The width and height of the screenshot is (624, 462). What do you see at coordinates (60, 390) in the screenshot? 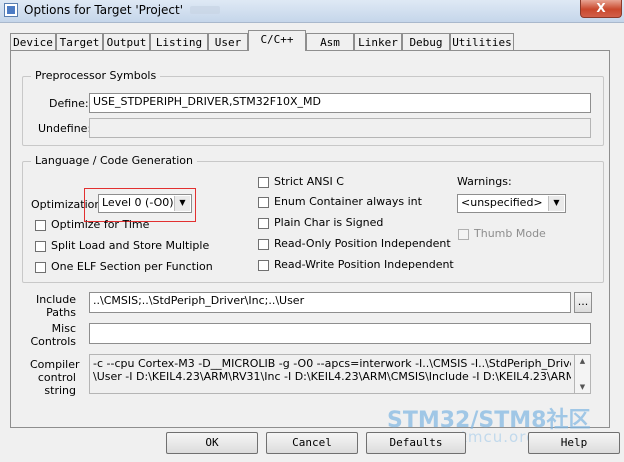
I see `compiler-label-line3: string` at bounding box center [60, 390].